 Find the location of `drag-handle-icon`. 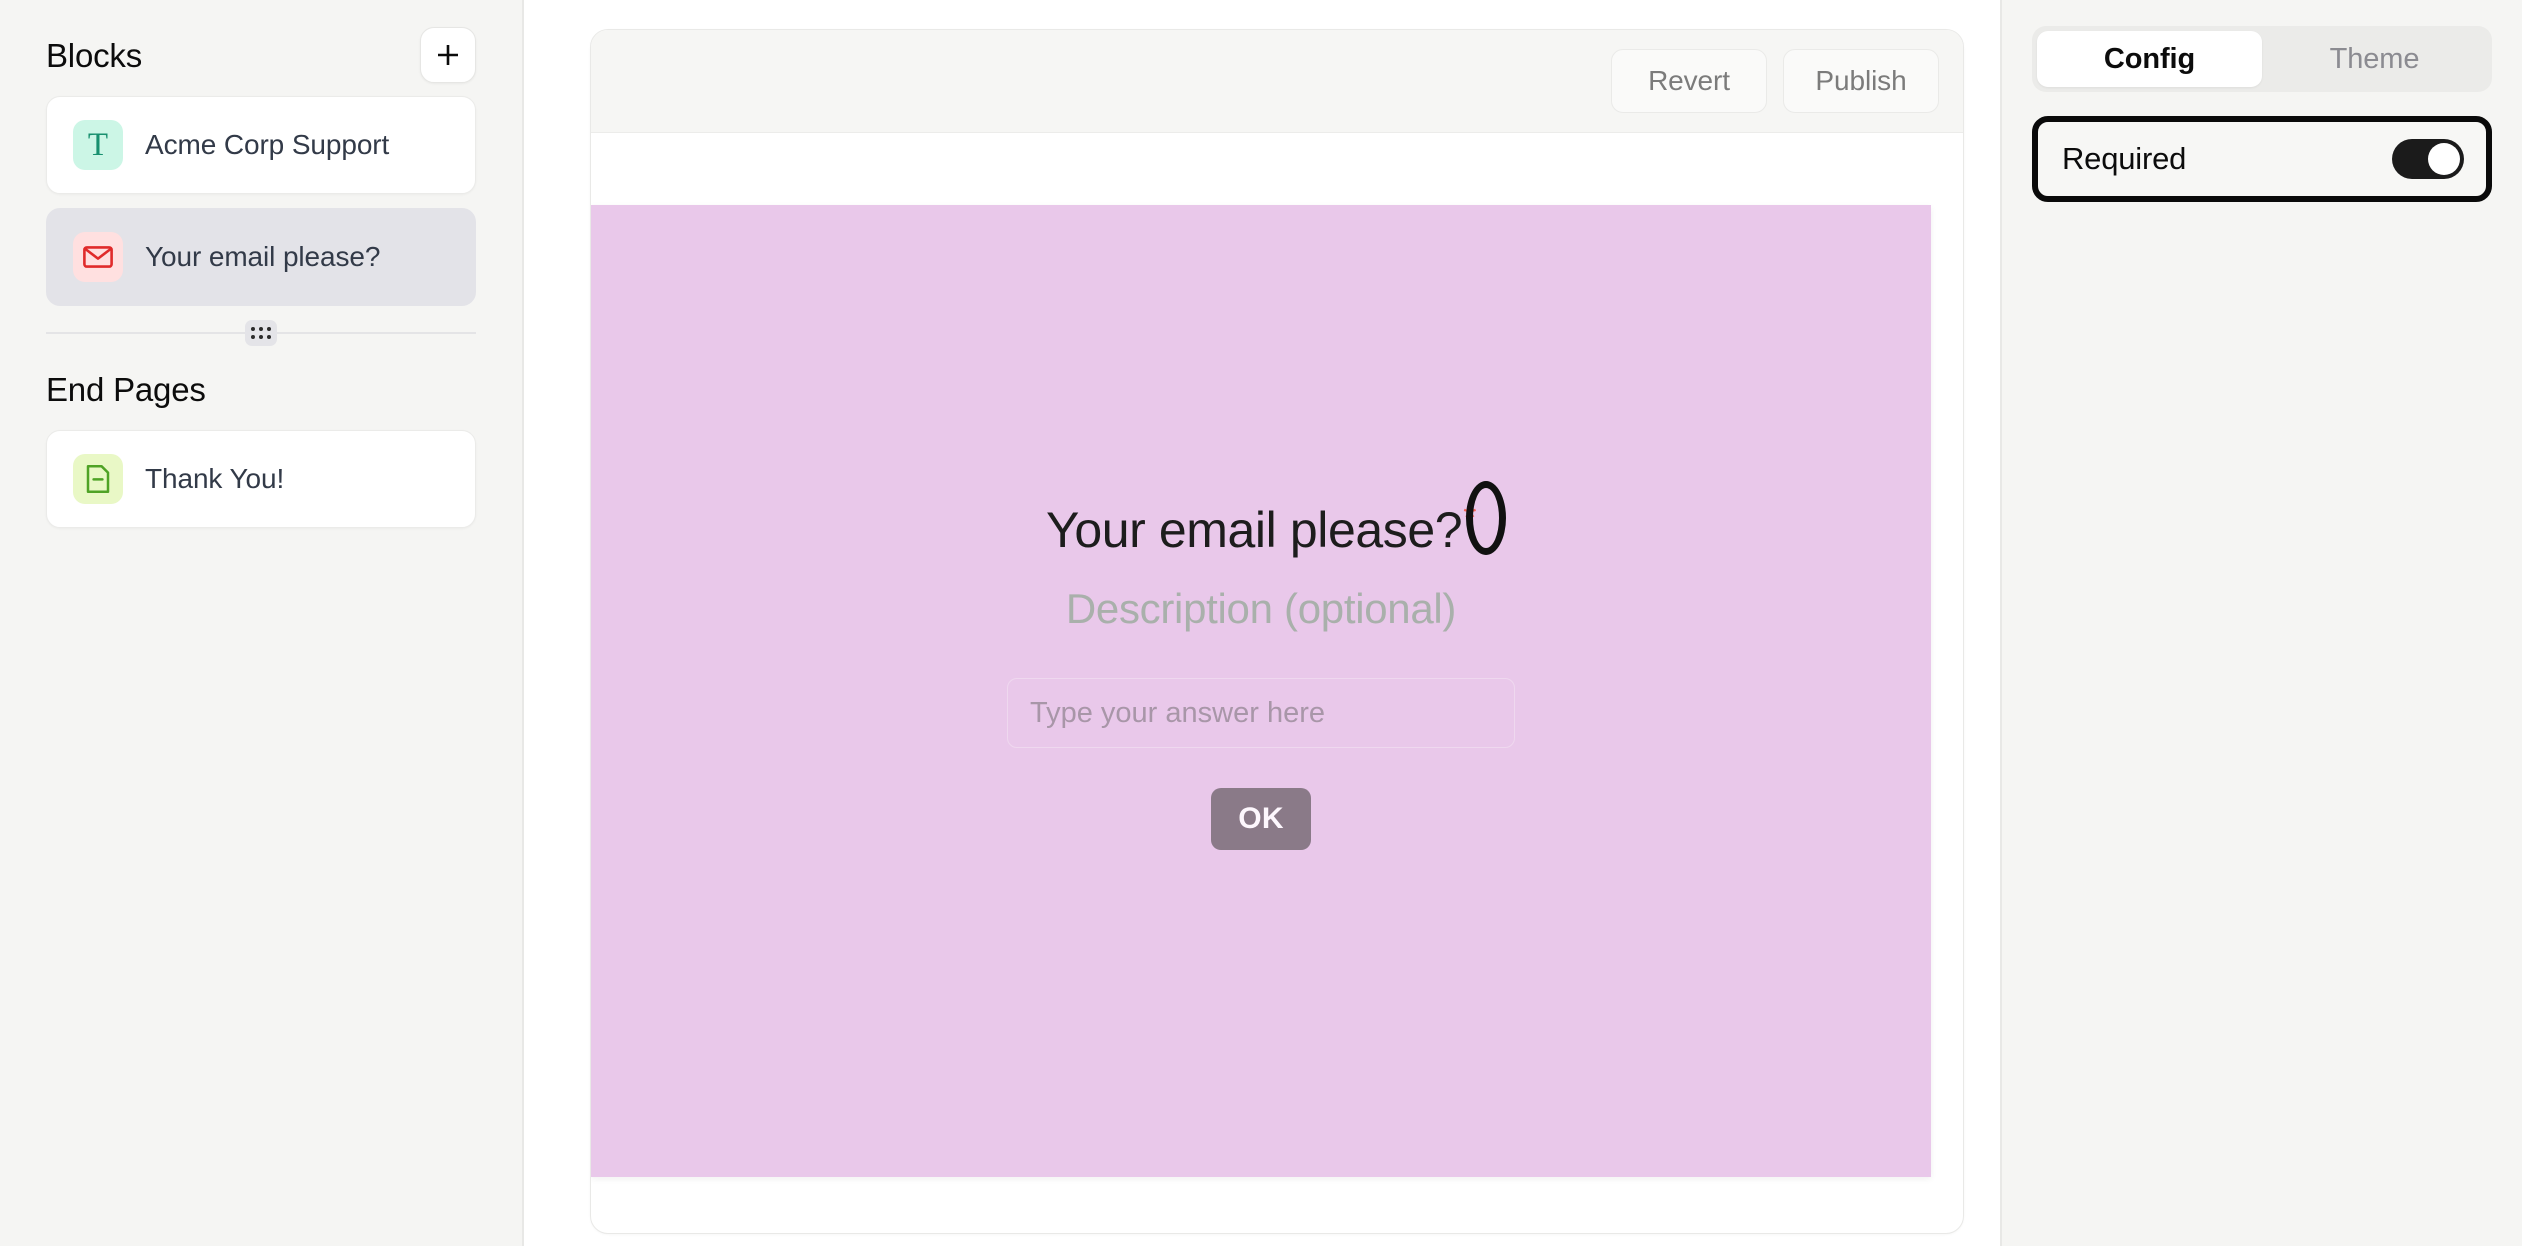

drag-handle-icon is located at coordinates (261, 333).